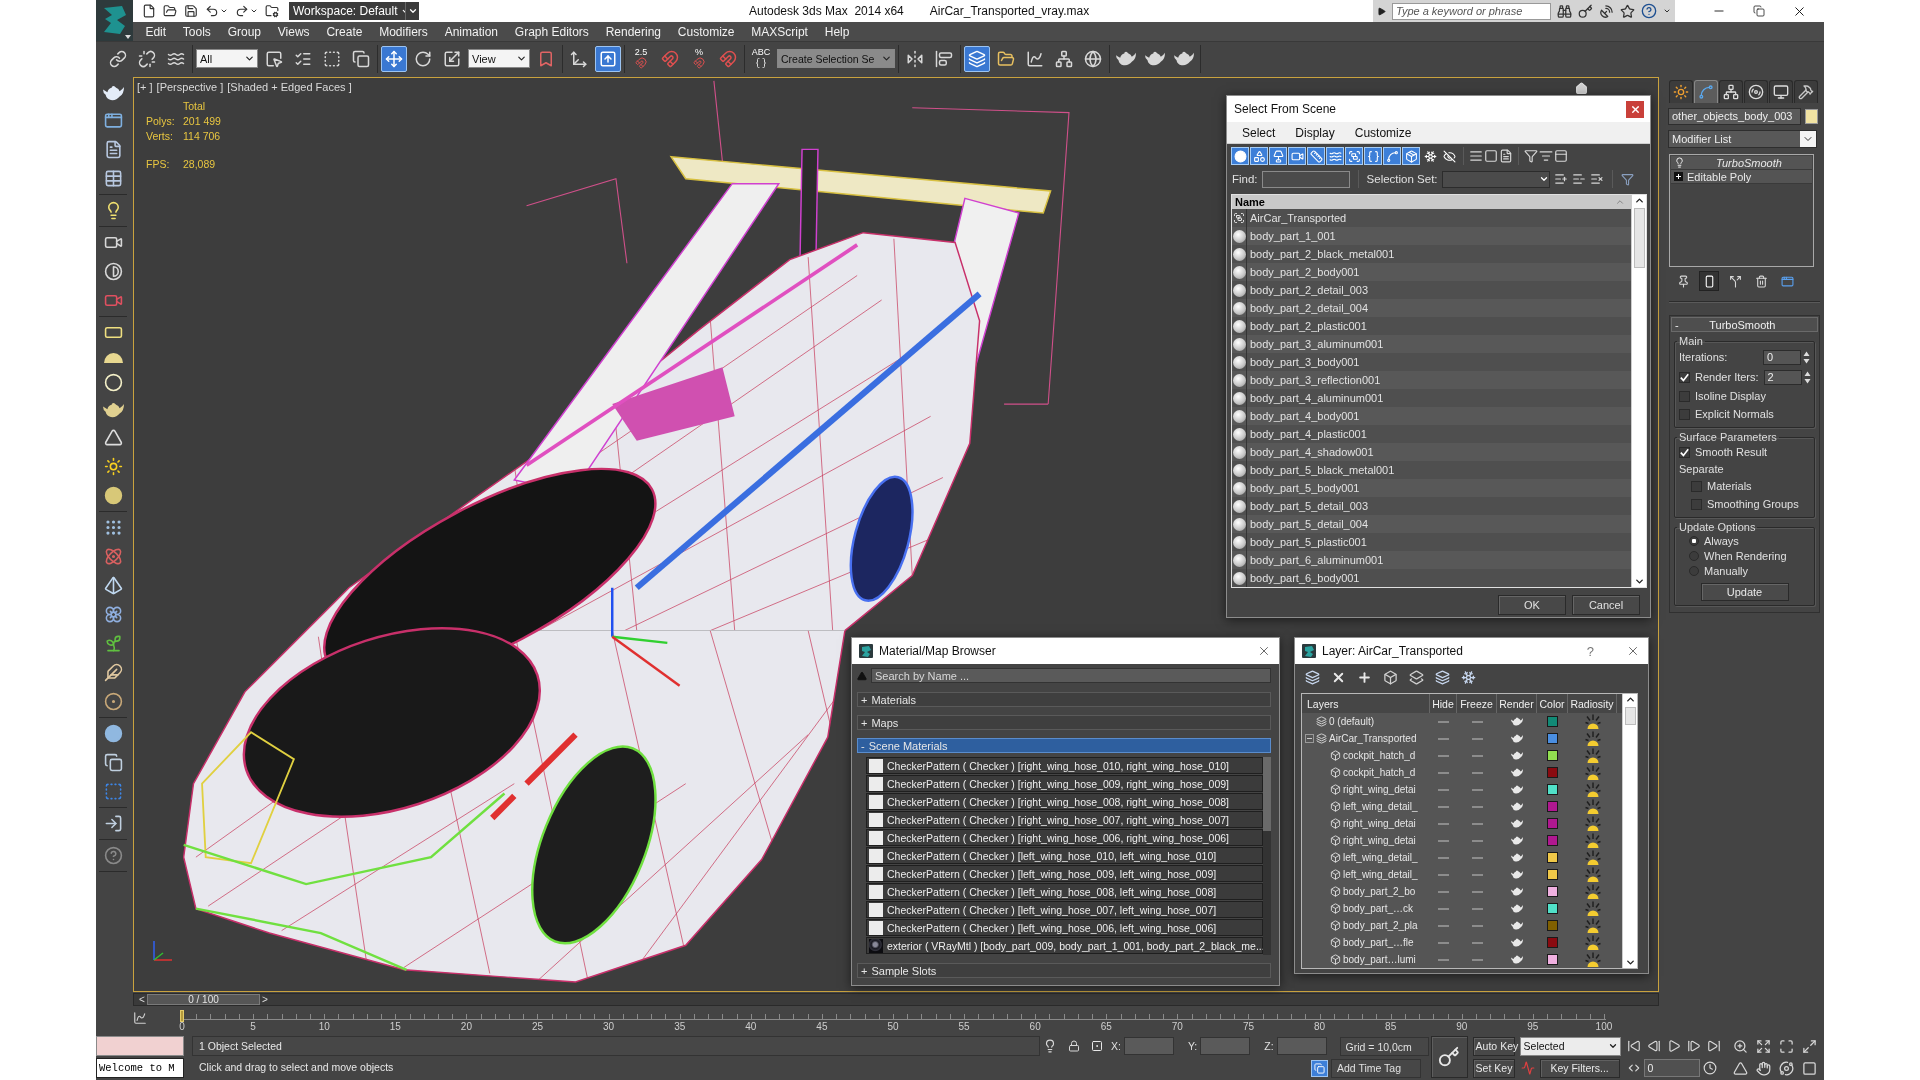 The image size is (1920, 1080). I want to click on undo-button, so click(216, 11).